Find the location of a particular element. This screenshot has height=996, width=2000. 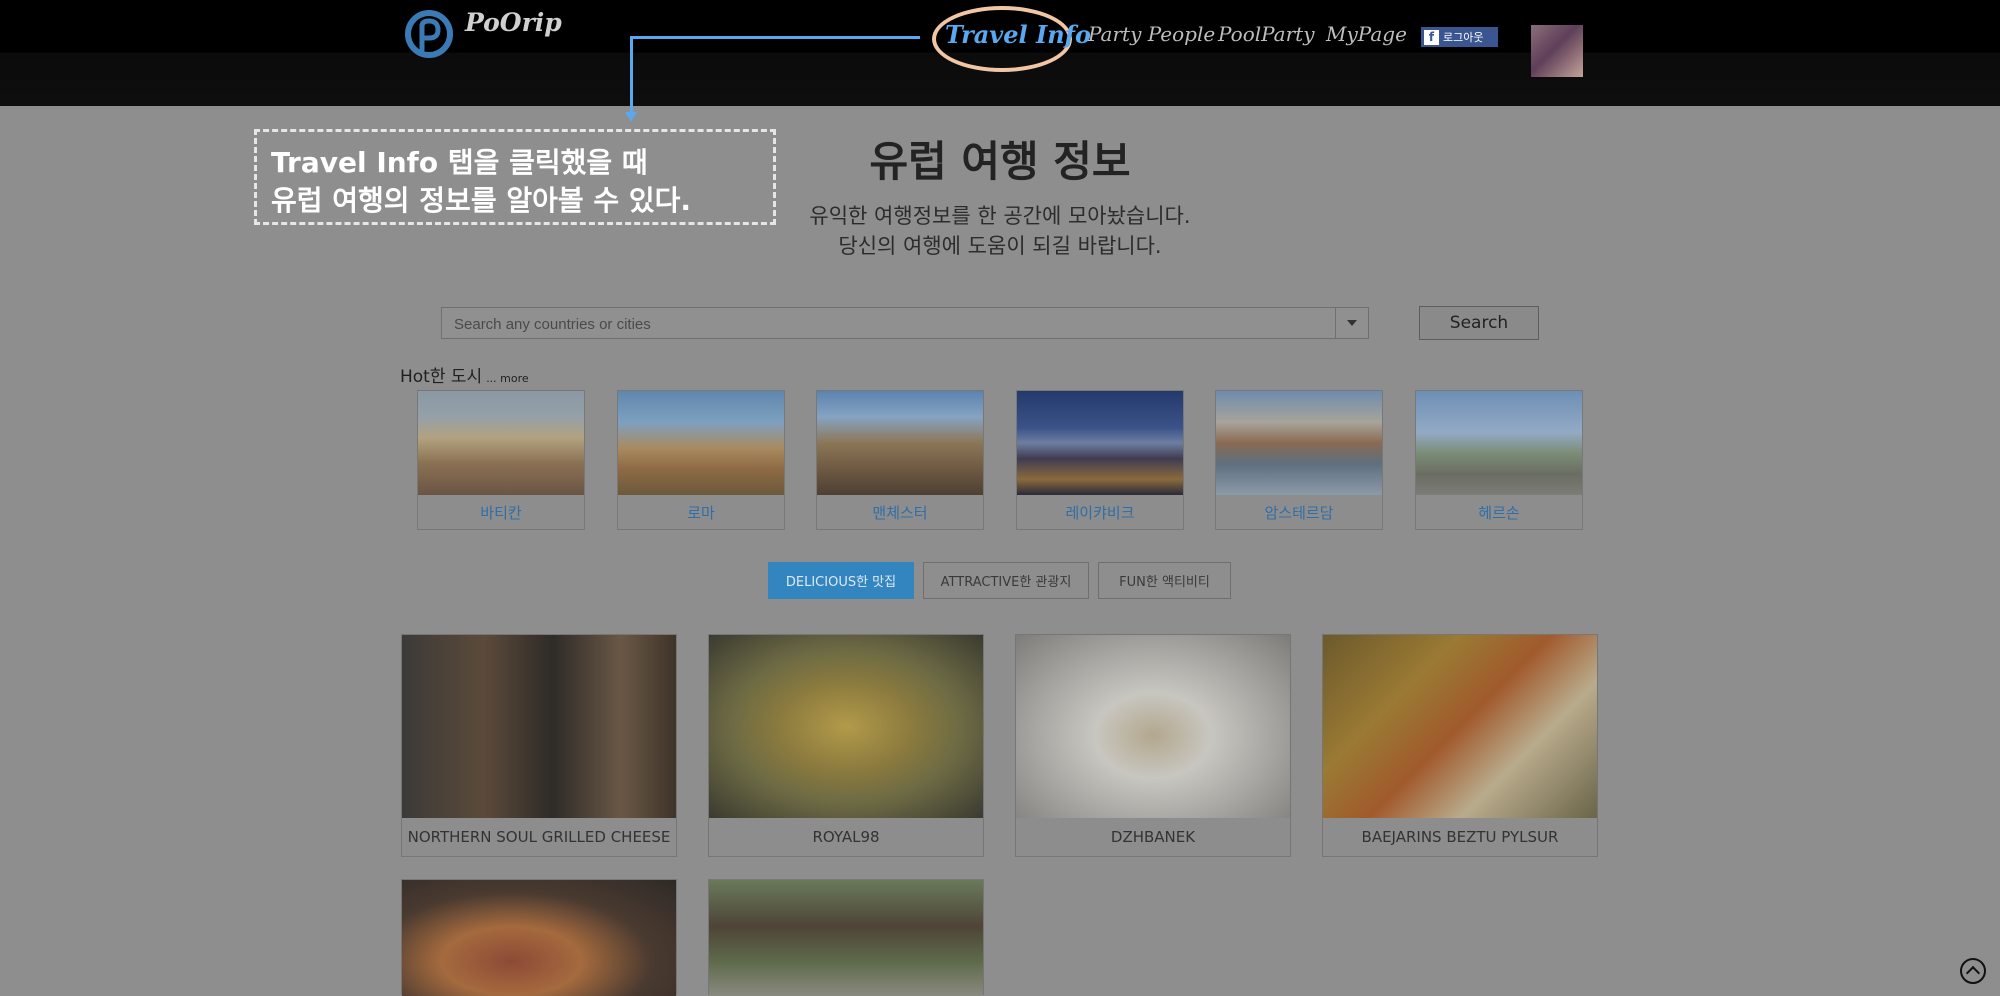

city-card-kherson: 헤르손 is located at coordinates (1499, 460).